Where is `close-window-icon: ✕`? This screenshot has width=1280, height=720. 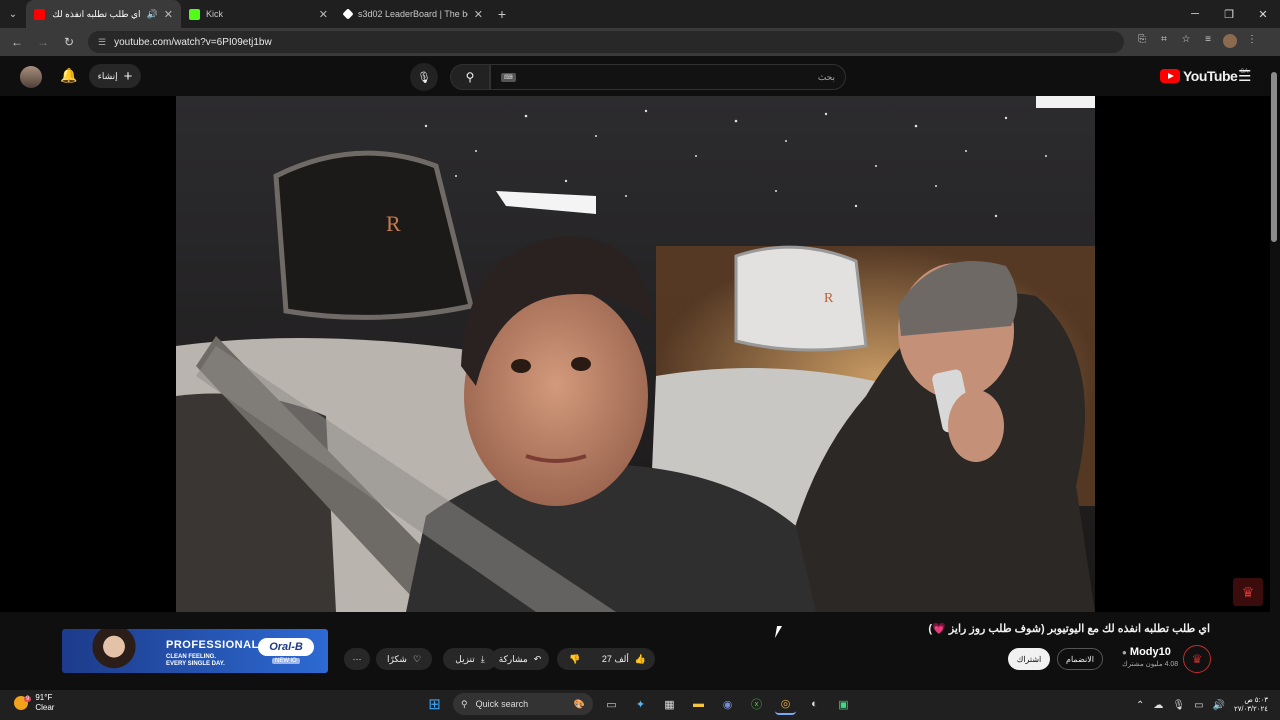 close-window-icon: ✕ is located at coordinates (1263, 14).